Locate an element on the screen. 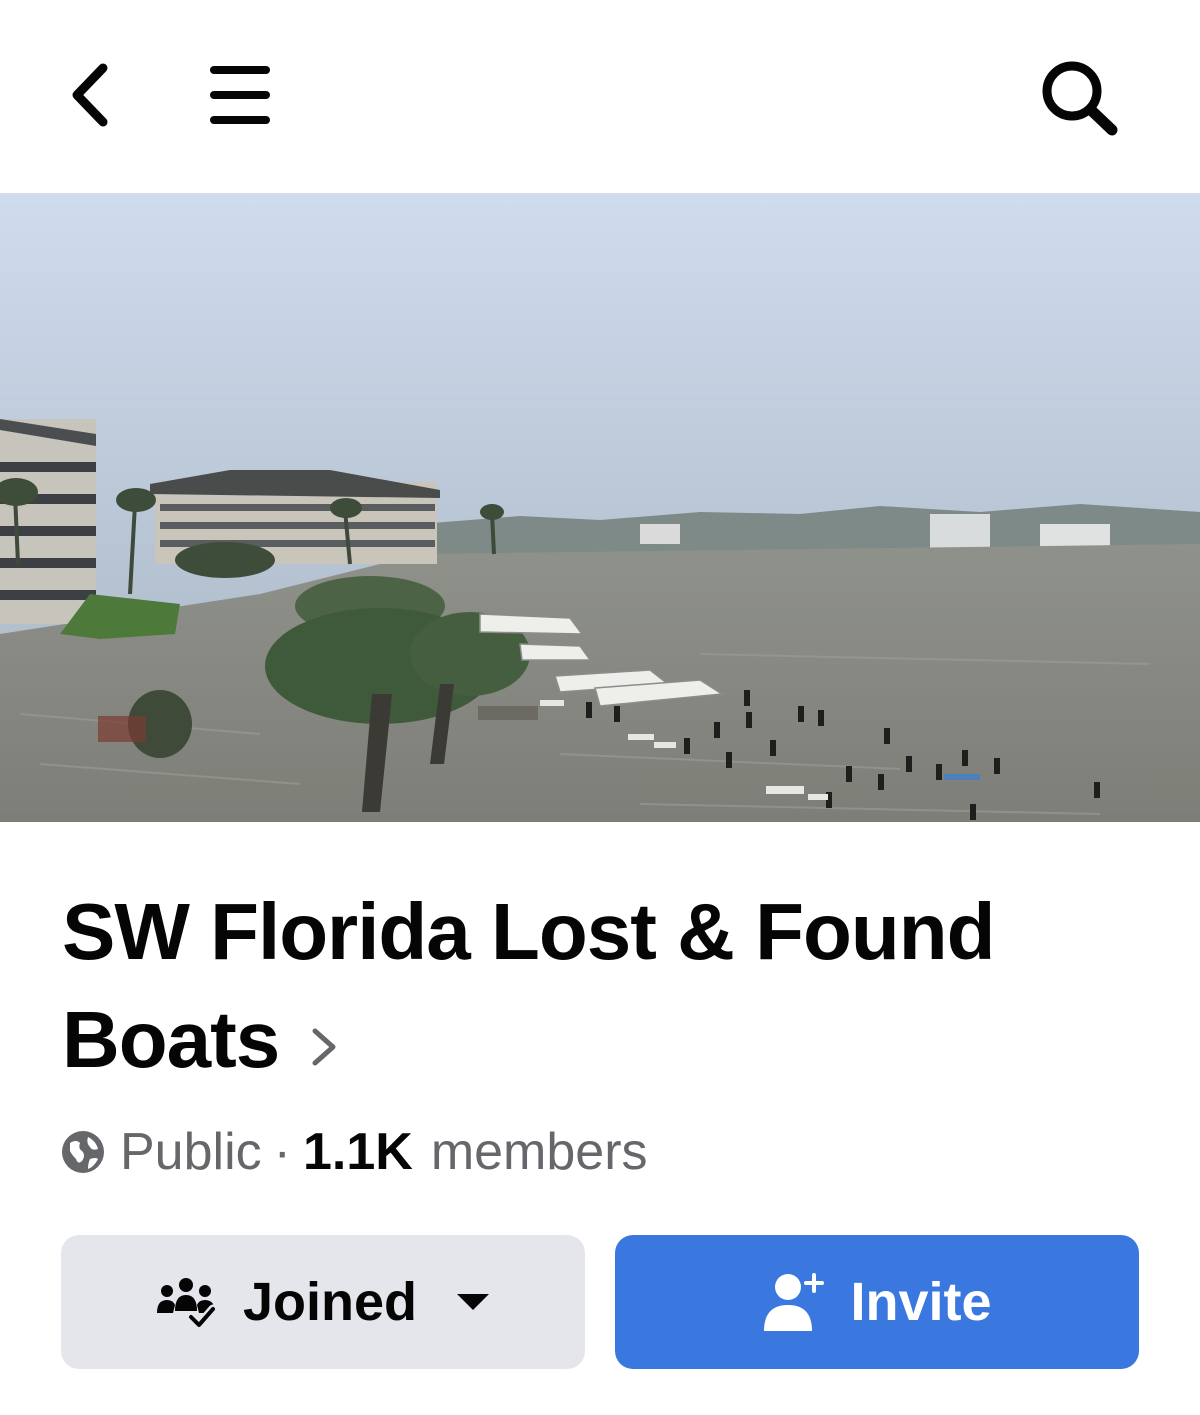 The image size is (1200, 1415). joined-label: Joined is located at coordinates (330, 1302).